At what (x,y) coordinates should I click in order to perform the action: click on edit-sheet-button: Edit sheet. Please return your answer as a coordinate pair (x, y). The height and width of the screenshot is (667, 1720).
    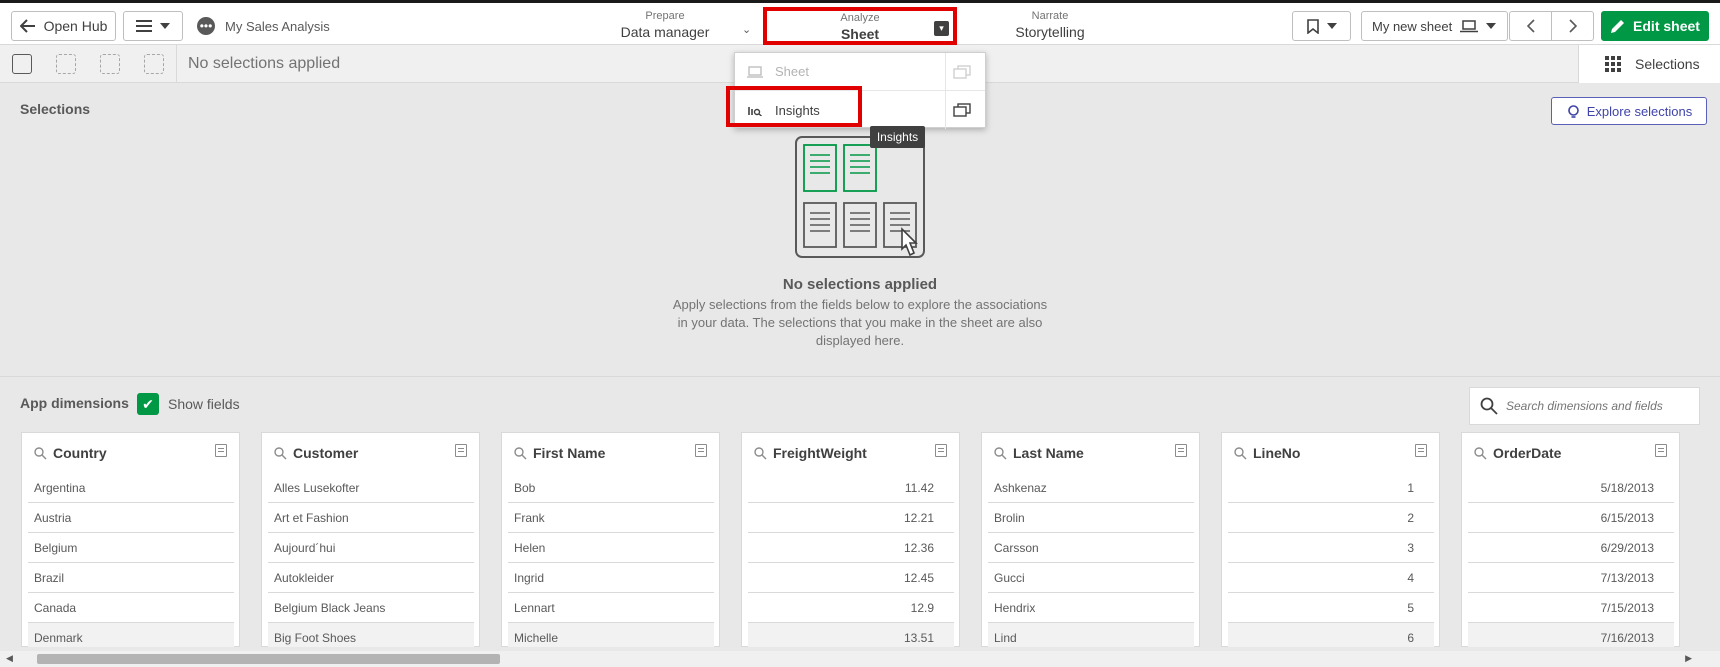
    Looking at the image, I should click on (1655, 26).